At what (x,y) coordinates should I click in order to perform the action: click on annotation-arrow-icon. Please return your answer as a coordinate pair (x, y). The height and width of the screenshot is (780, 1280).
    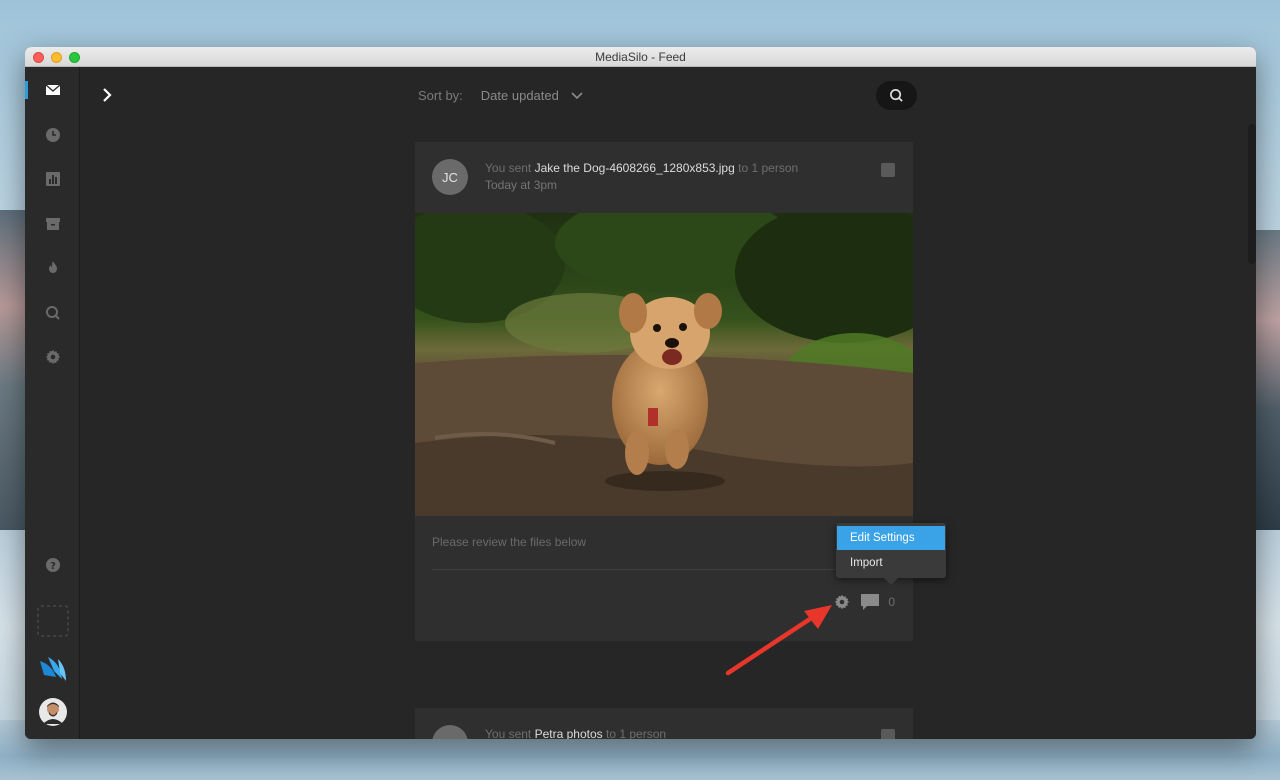
    Looking at the image, I should click on (778, 640).